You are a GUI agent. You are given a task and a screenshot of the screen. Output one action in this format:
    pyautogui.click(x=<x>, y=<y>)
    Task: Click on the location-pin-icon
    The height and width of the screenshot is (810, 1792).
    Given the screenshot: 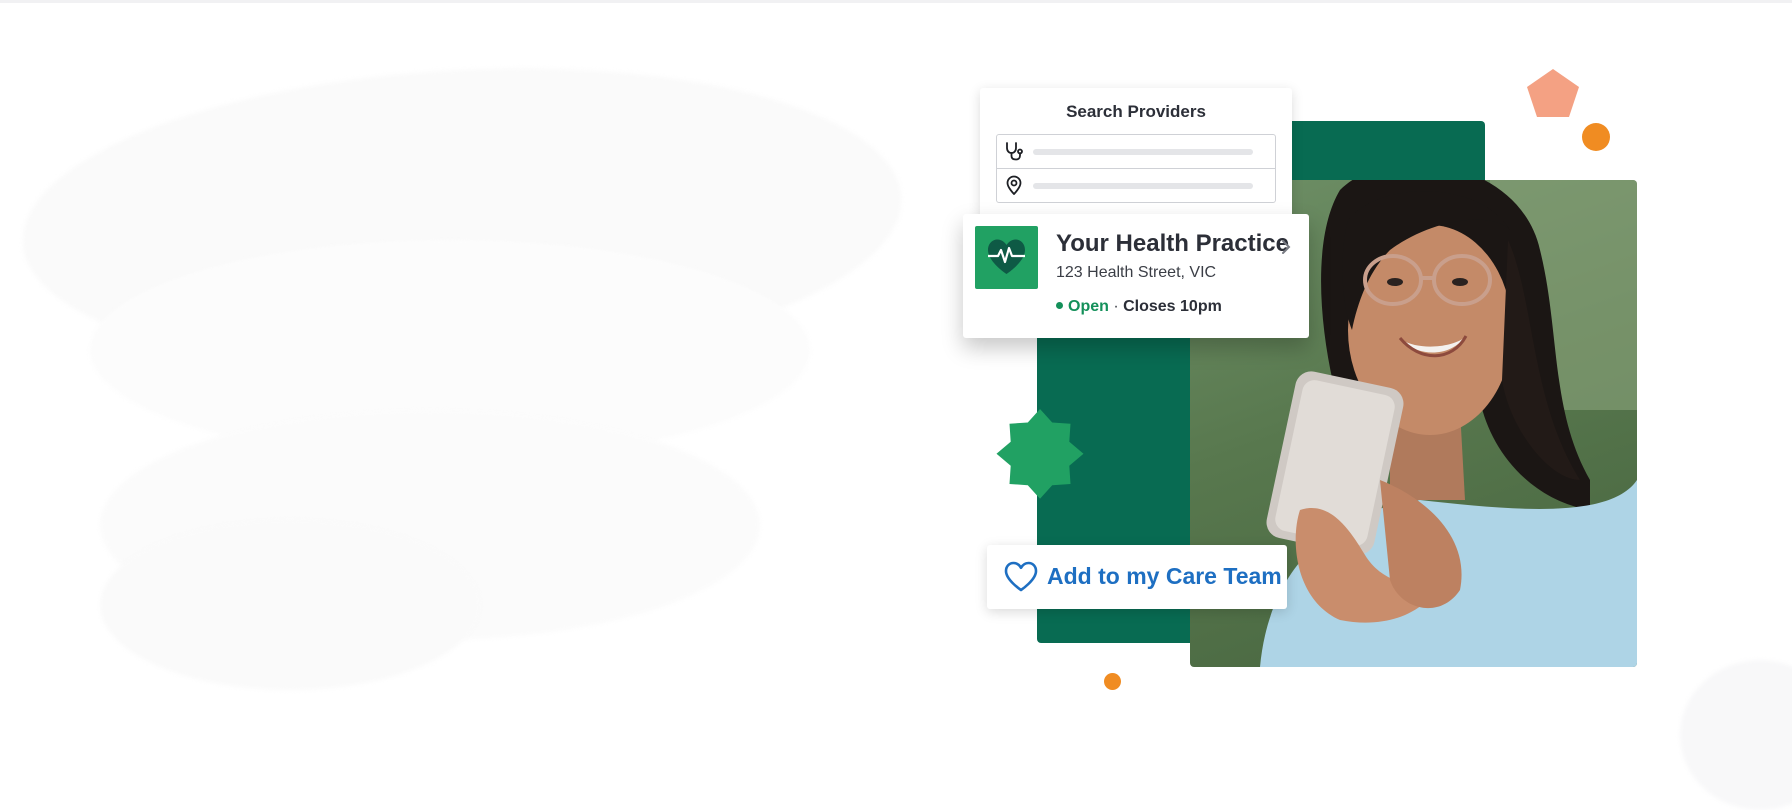 What is the action you would take?
    pyautogui.click(x=1014, y=185)
    